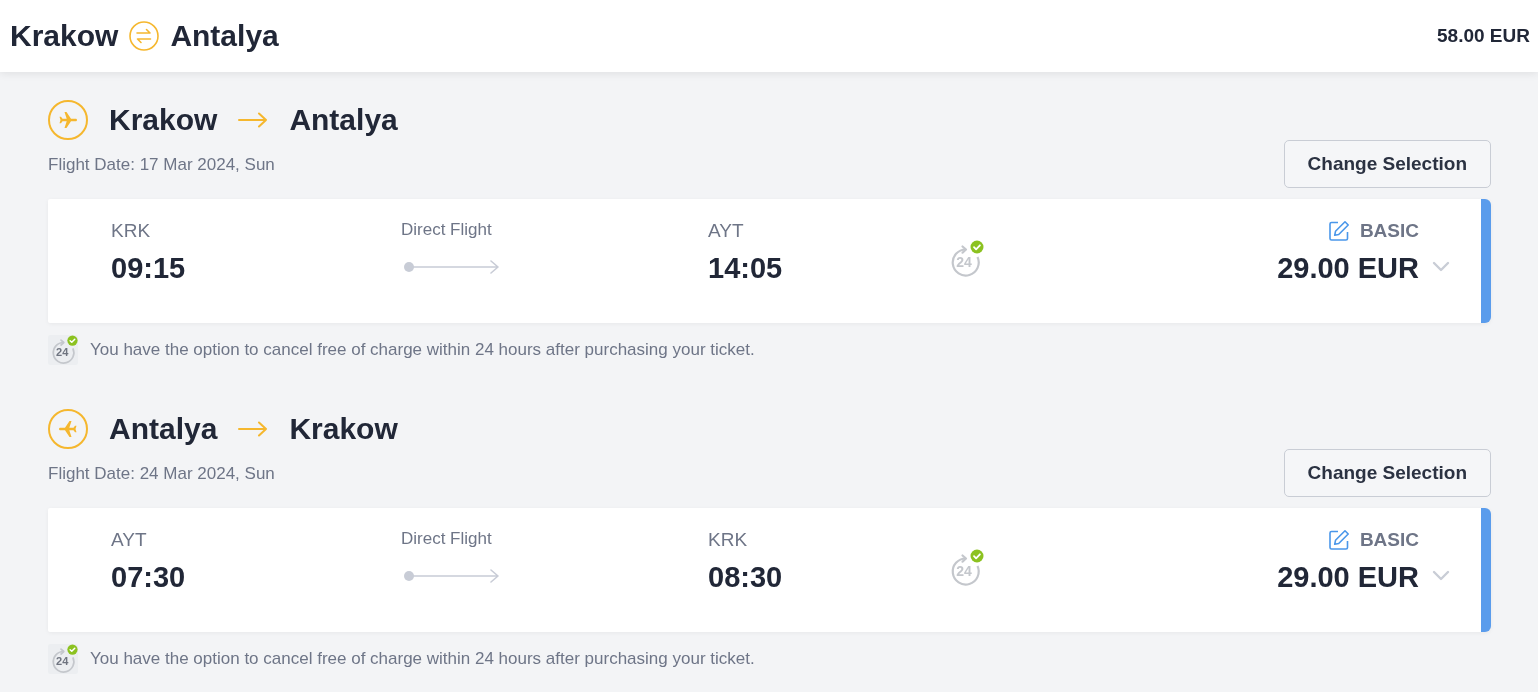 The width and height of the screenshot is (1538, 692). Describe the element at coordinates (1483, 36) in the screenshot. I see `total-price: 58.00 EUR` at that location.